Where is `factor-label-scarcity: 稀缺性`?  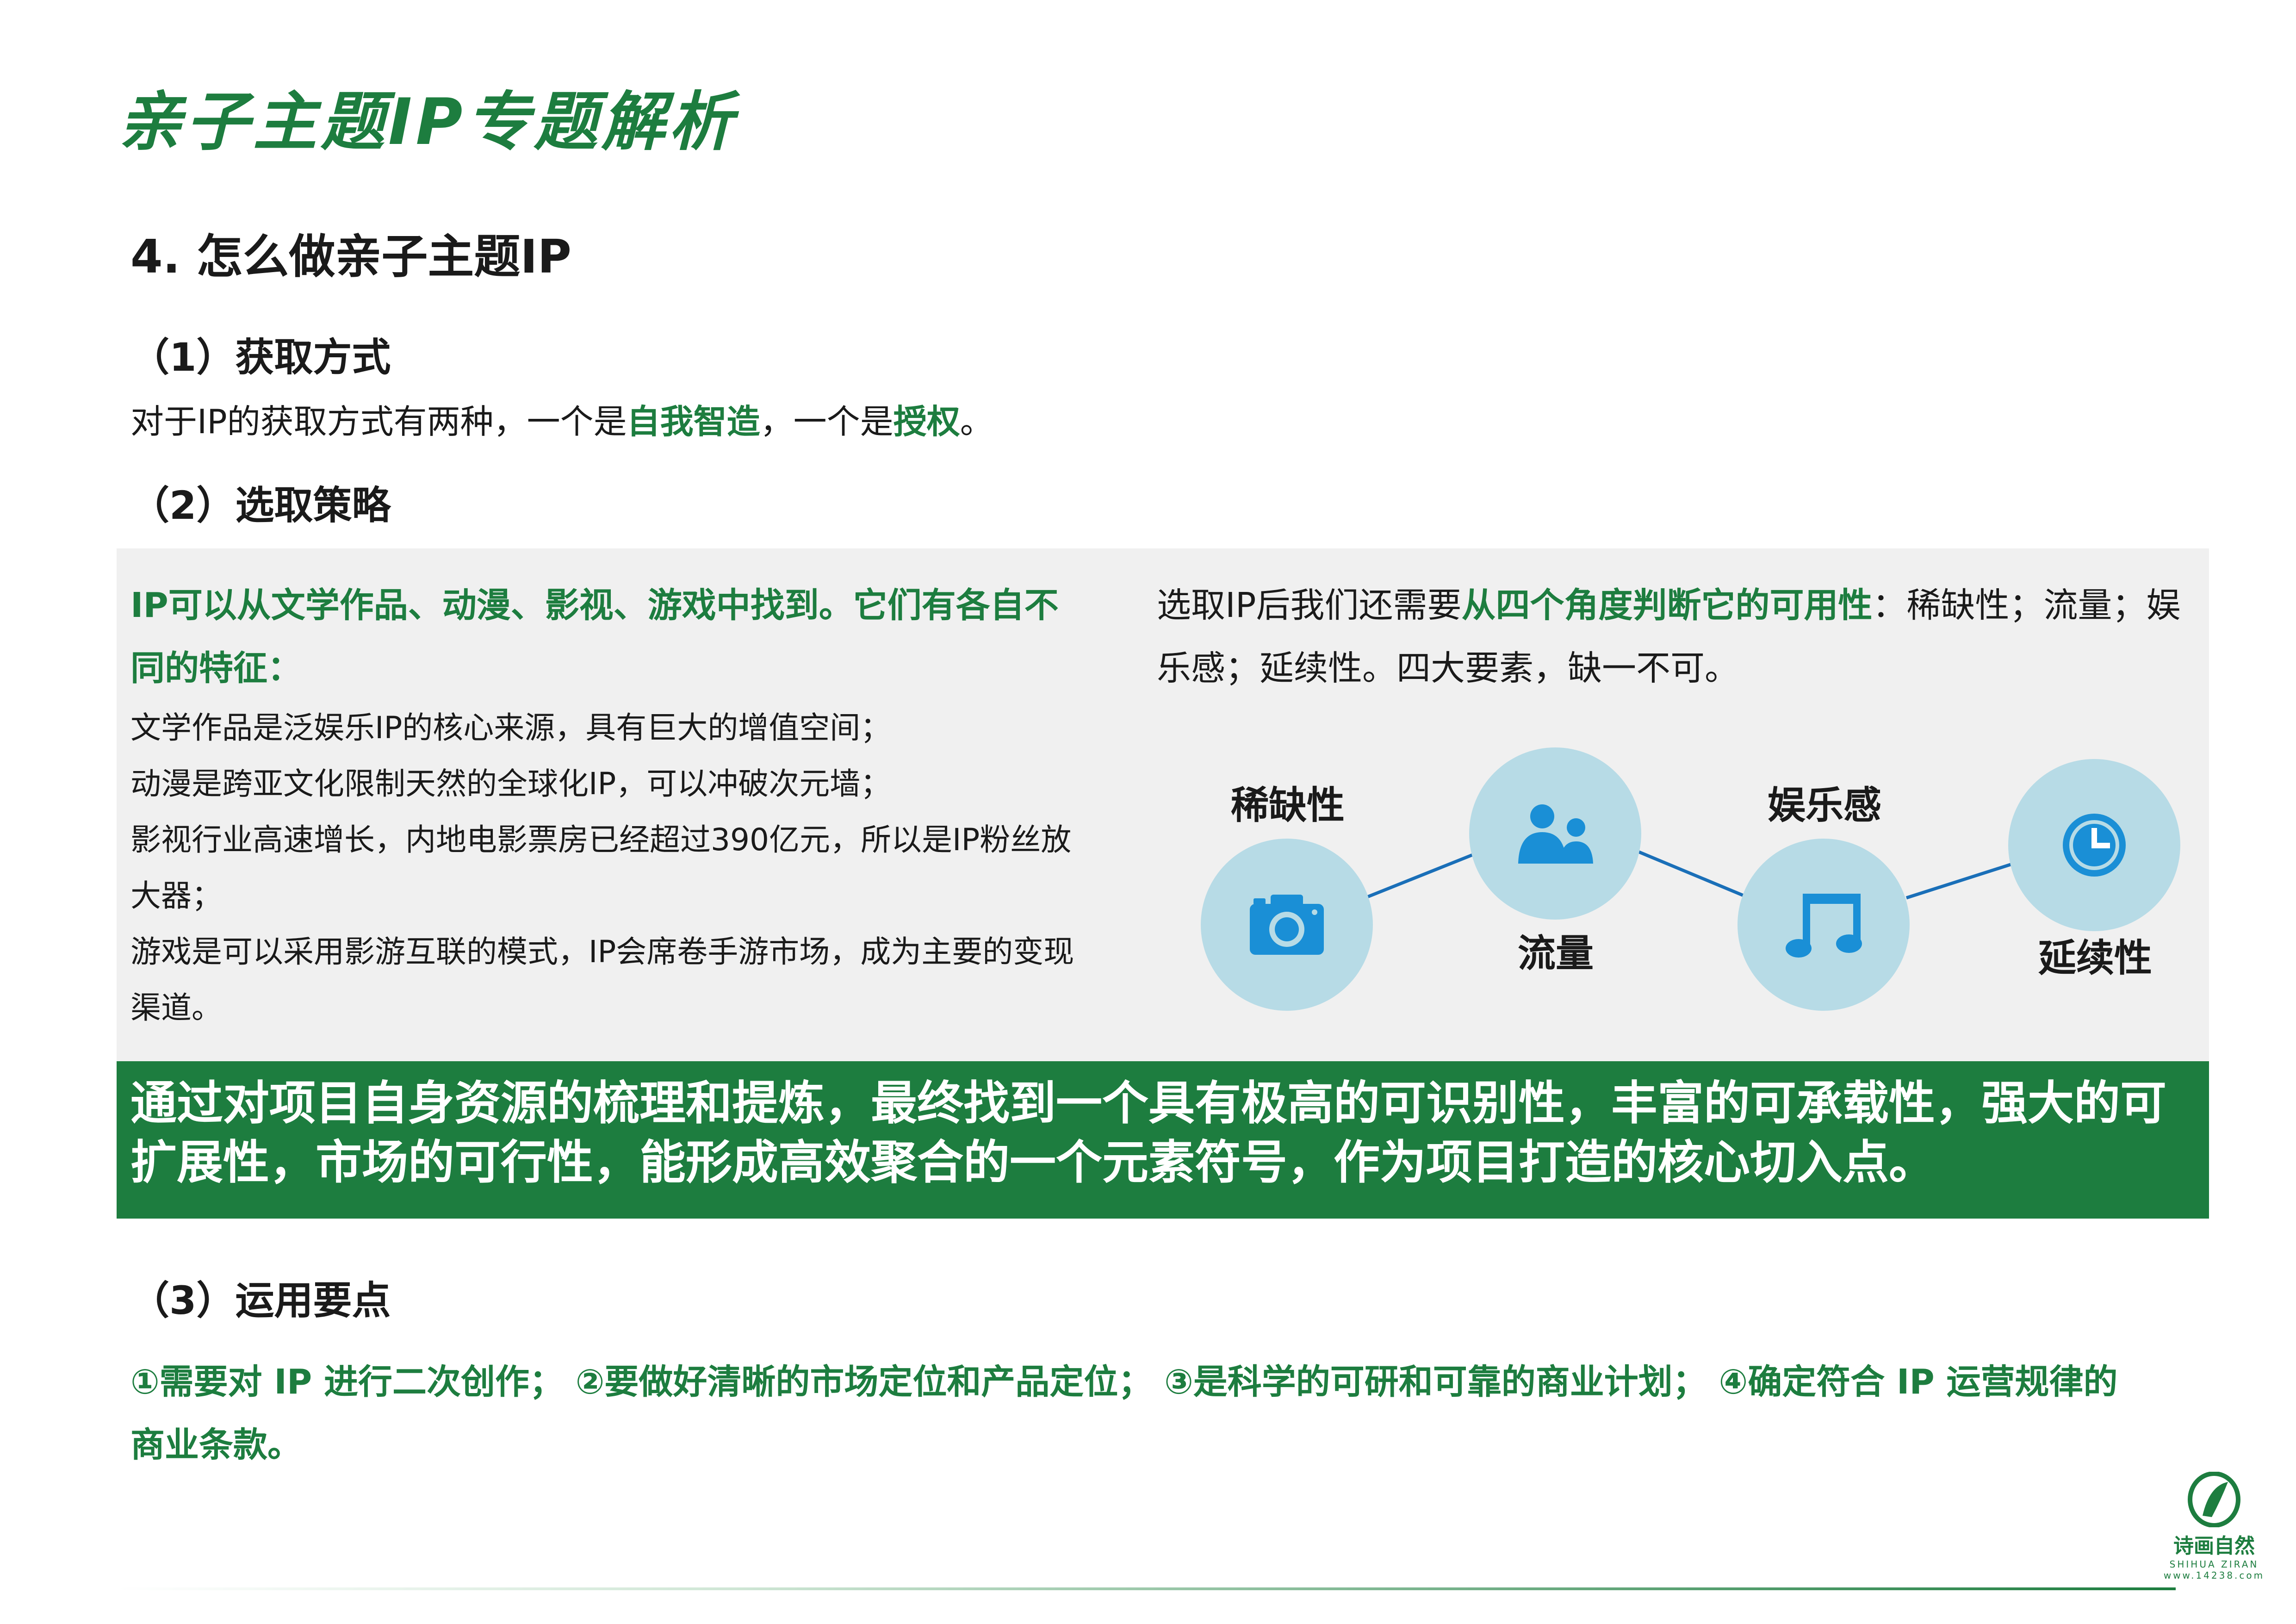
factor-label-scarcity: 稀缺性 is located at coordinates (1288, 806).